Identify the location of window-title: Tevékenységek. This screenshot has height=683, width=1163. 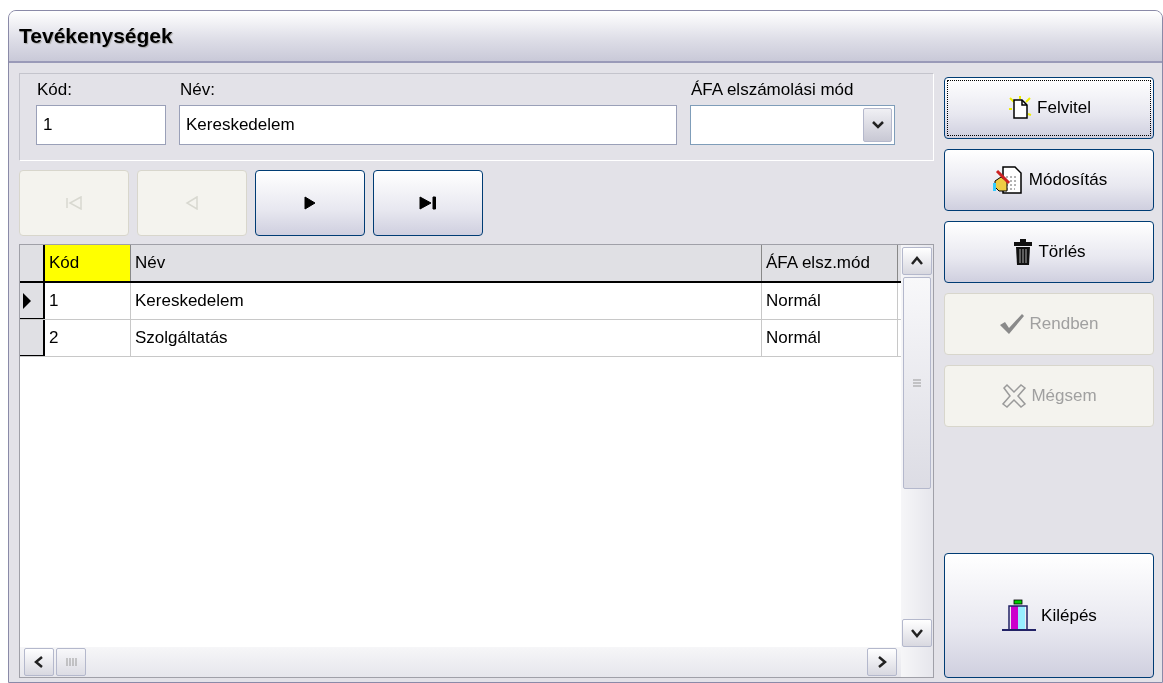
(96, 36).